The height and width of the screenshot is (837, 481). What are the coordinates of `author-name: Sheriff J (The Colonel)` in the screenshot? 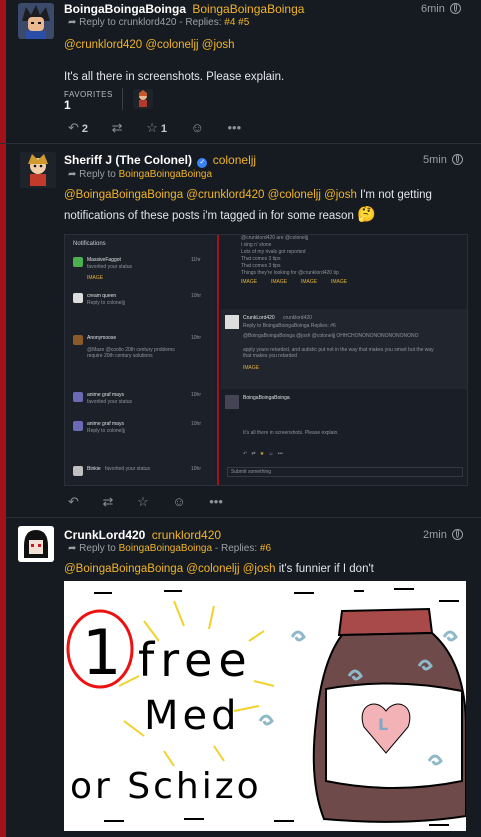 It's located at (128, 160).